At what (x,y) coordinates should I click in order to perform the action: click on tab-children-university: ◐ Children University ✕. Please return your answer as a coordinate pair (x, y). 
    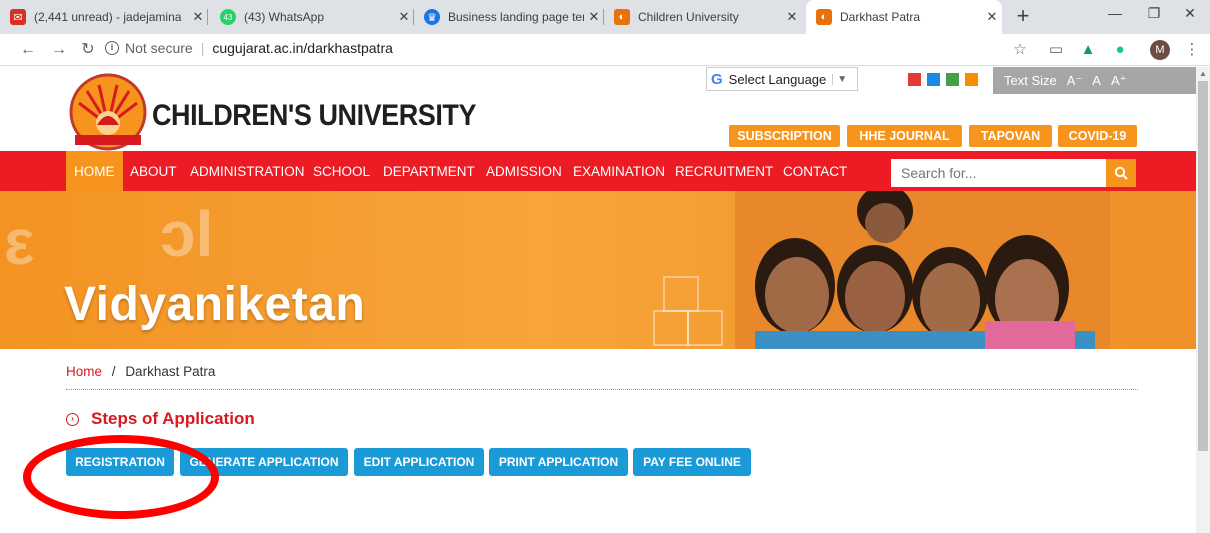
    Looking at the image, I should click on (703, 17).